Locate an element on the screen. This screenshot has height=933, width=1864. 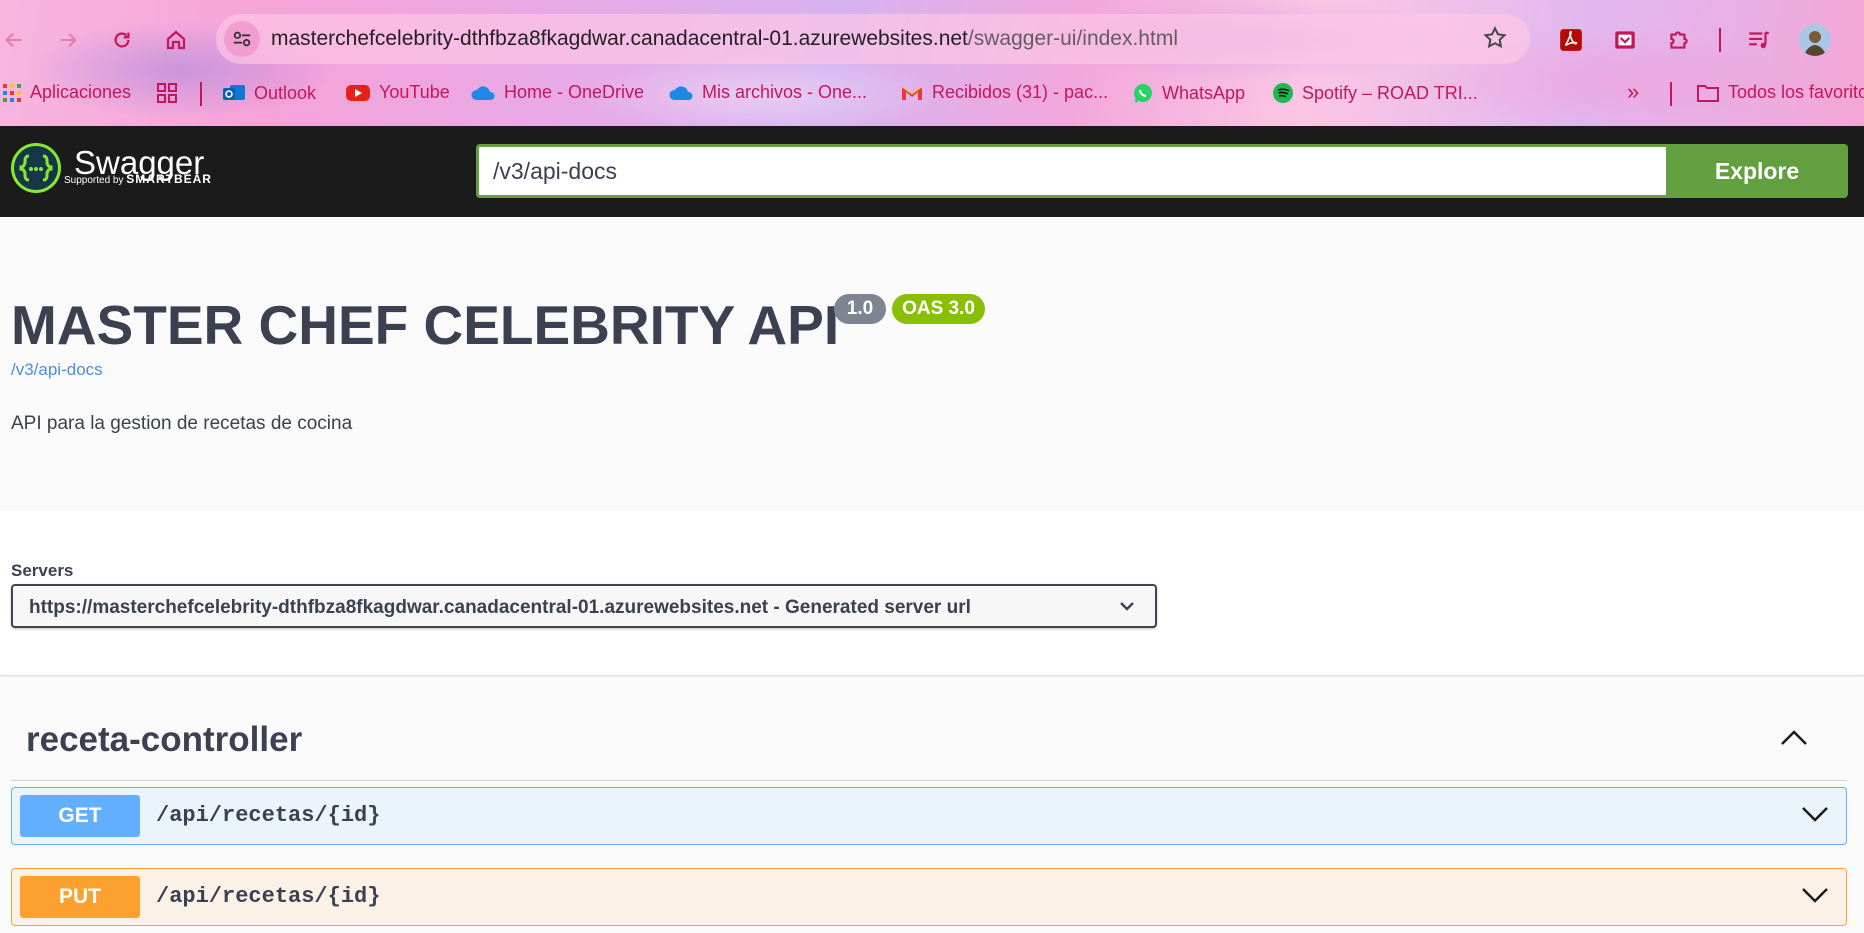
spotify-icon is located at coordinates (1283, 93).